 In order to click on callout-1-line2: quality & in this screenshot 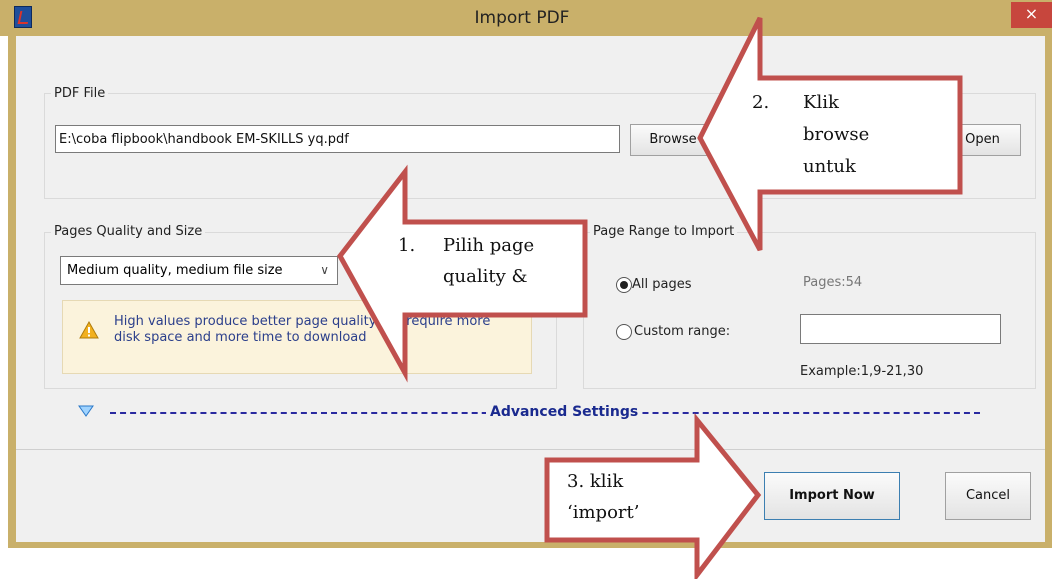, I will do `click(485, 276)`.